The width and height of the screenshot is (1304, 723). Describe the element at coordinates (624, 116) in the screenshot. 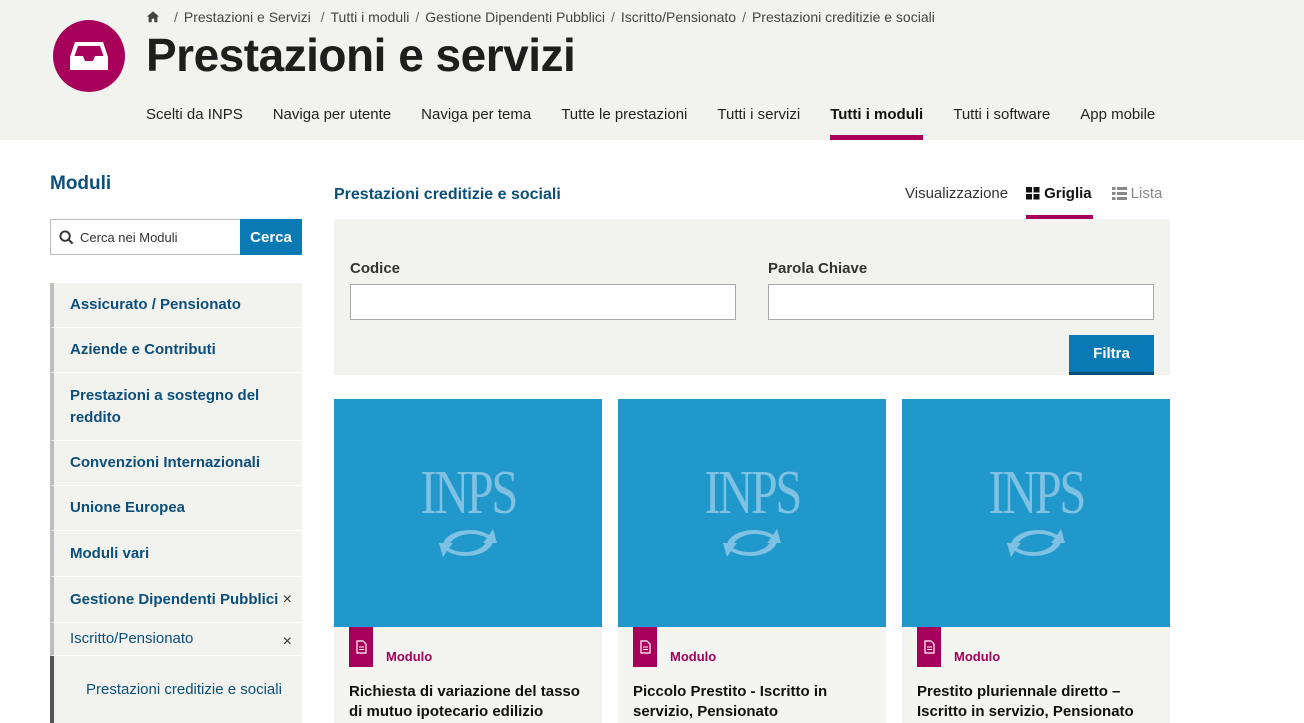

I see `nav-item-prestazioni: Tutte le prestazioni` at that location.